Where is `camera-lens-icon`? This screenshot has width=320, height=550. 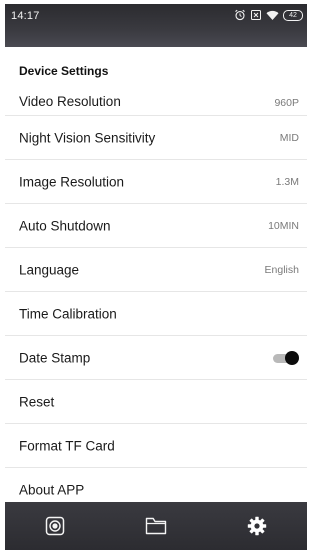
camera-lens-icon is located at coordinates (55, 526).